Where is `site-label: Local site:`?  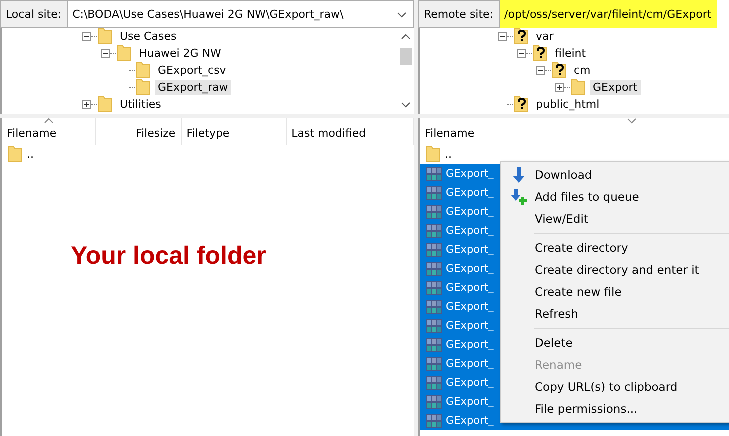
site-label: Local site: is located at coordinates (34, 14).